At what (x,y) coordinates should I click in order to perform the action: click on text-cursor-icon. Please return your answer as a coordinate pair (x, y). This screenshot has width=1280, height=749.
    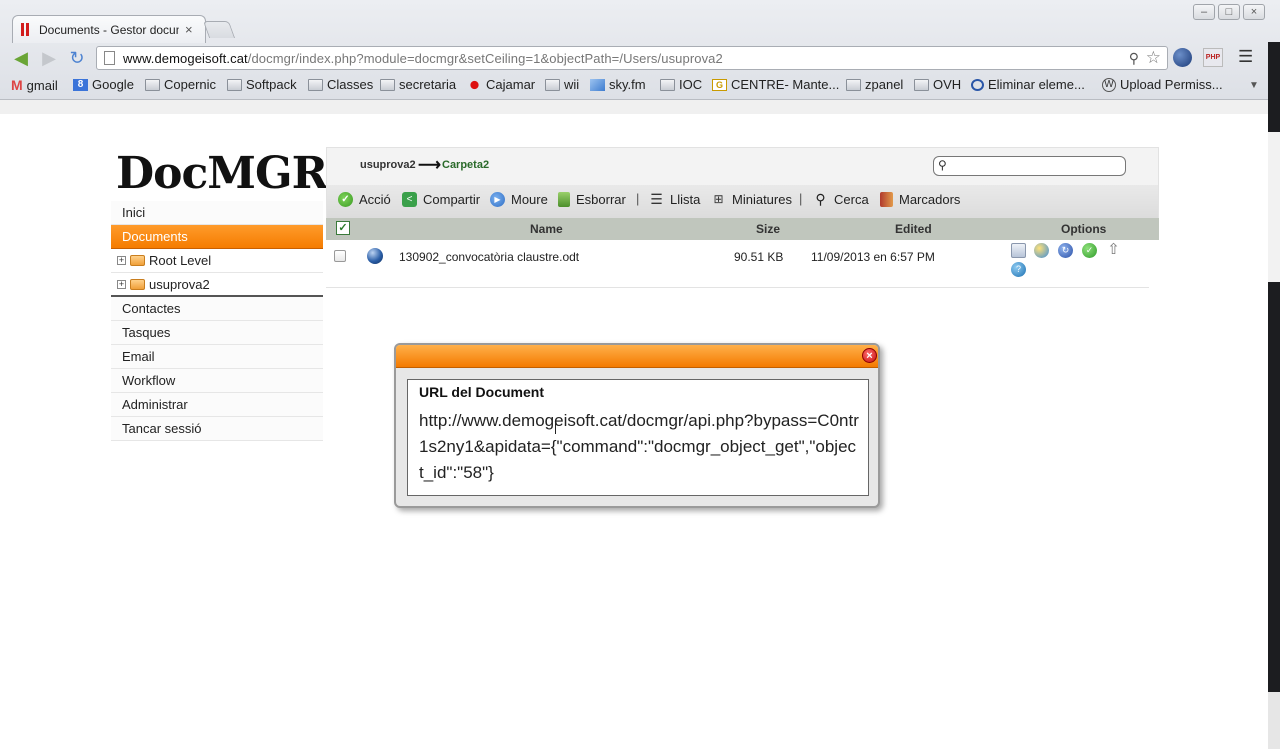
    Looking at the image, I should click on (556, 427).